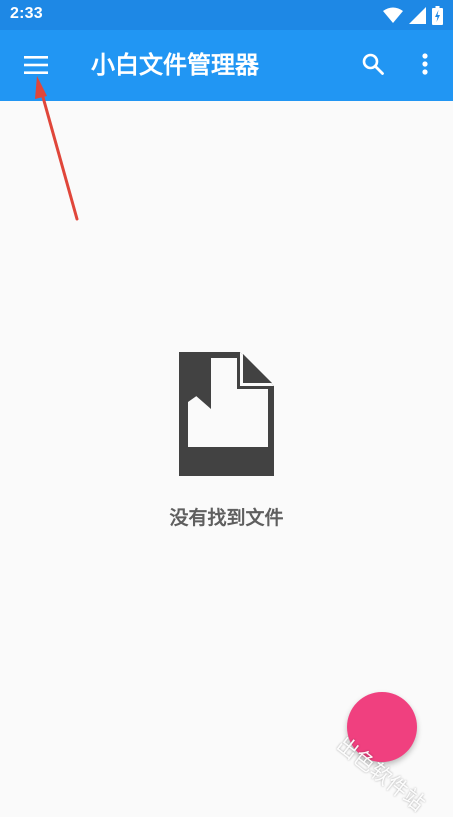  I want to click on more-options-button, so click(425, 66).